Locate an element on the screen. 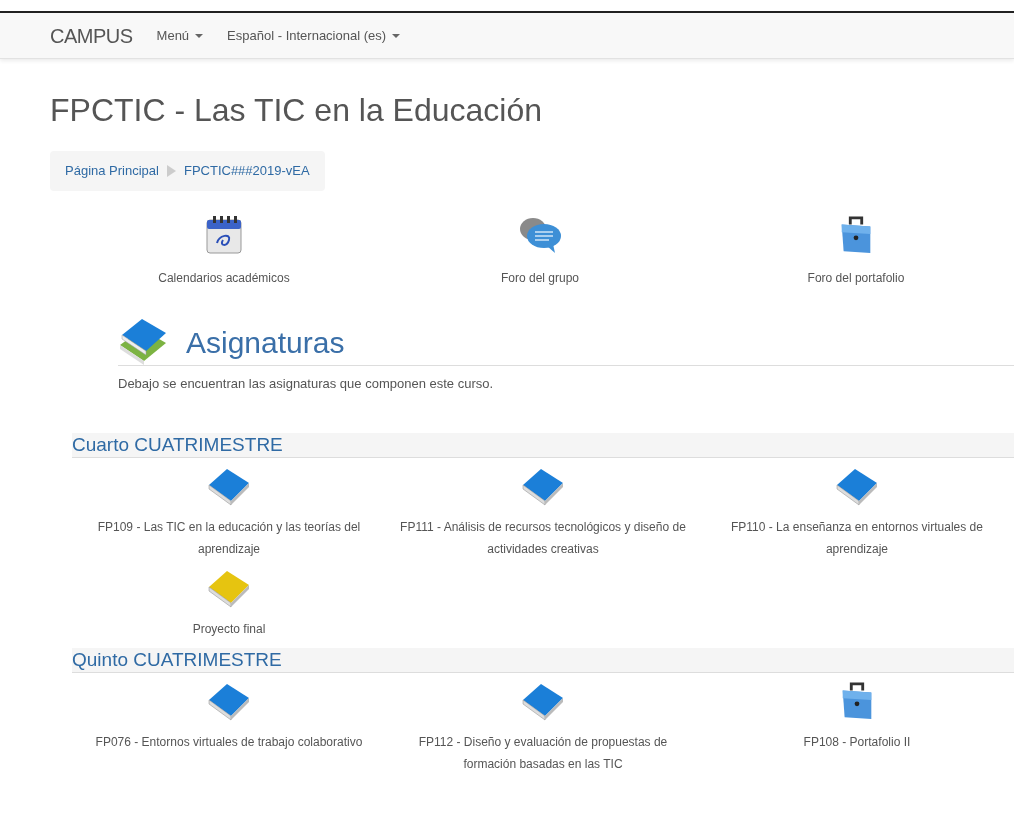 Image resolution: width=1014 pixels, height=822 pixels. breadcrumb-separator-icon is located at coordinates (171, 171).